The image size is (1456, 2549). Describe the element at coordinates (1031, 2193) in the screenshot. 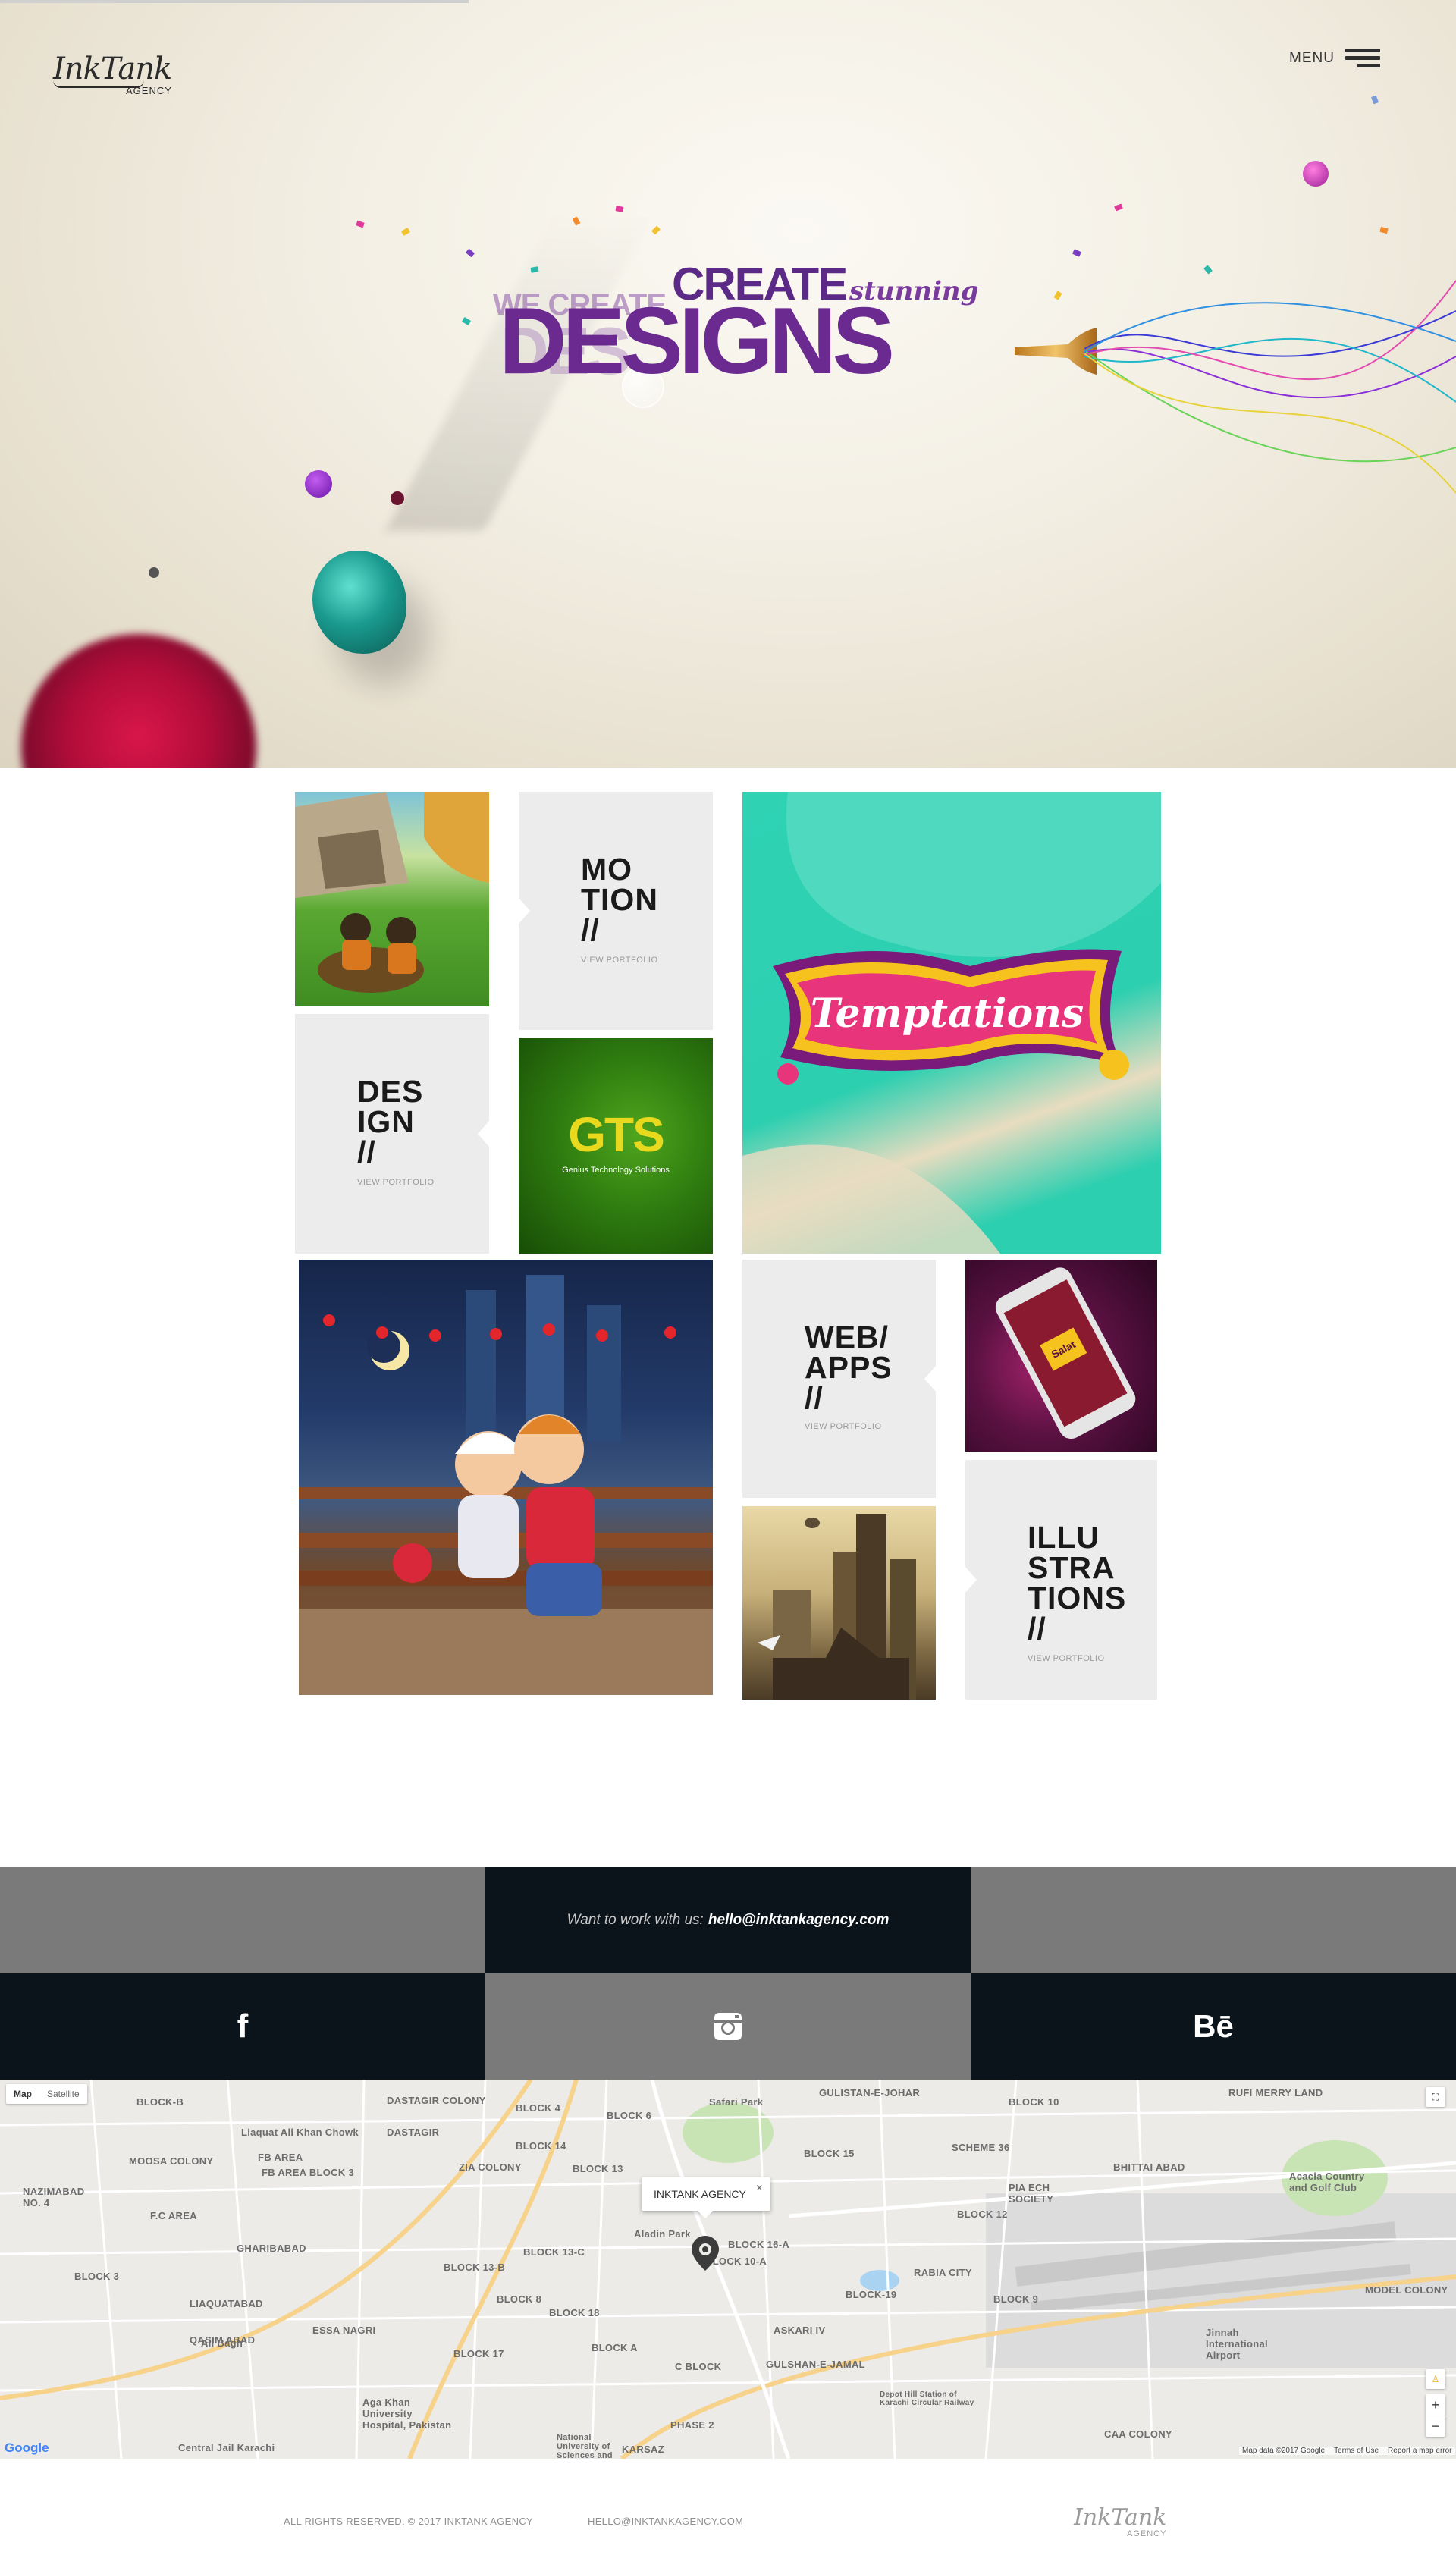

I see `map-label: PIA ECH SOCIETY` at that location.